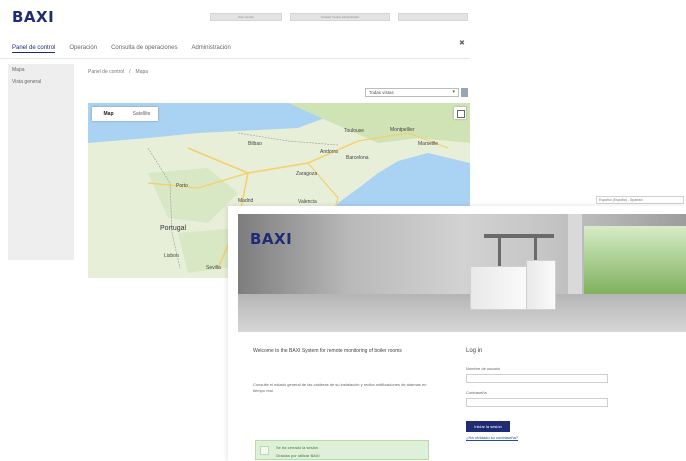  What do you see at coordinates (182, 186) in the screenshot?
I see `map-label-city: Porto` at bounding box center [182, 186].